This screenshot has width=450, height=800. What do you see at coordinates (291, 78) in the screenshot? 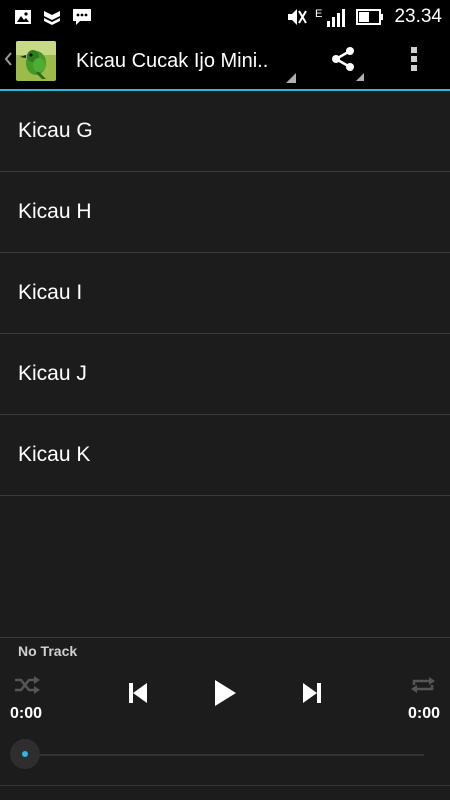
I see `spinner-indicator` at bounding box center [291, 78].